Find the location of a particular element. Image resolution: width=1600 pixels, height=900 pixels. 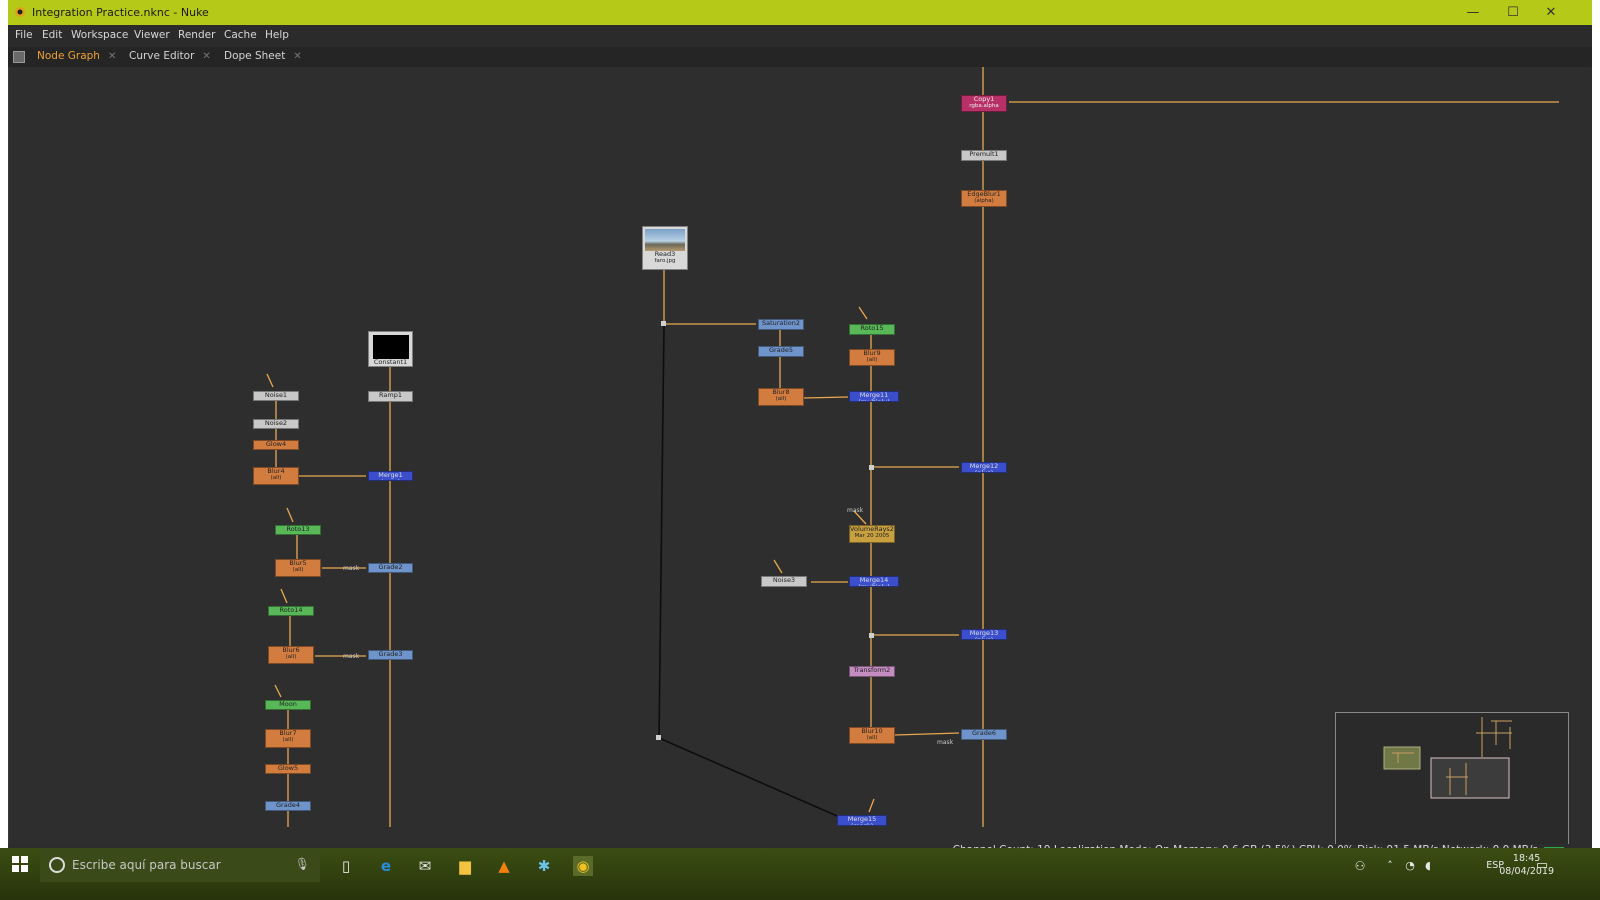

pane-menu-icon is located at coordinates (19, 57).